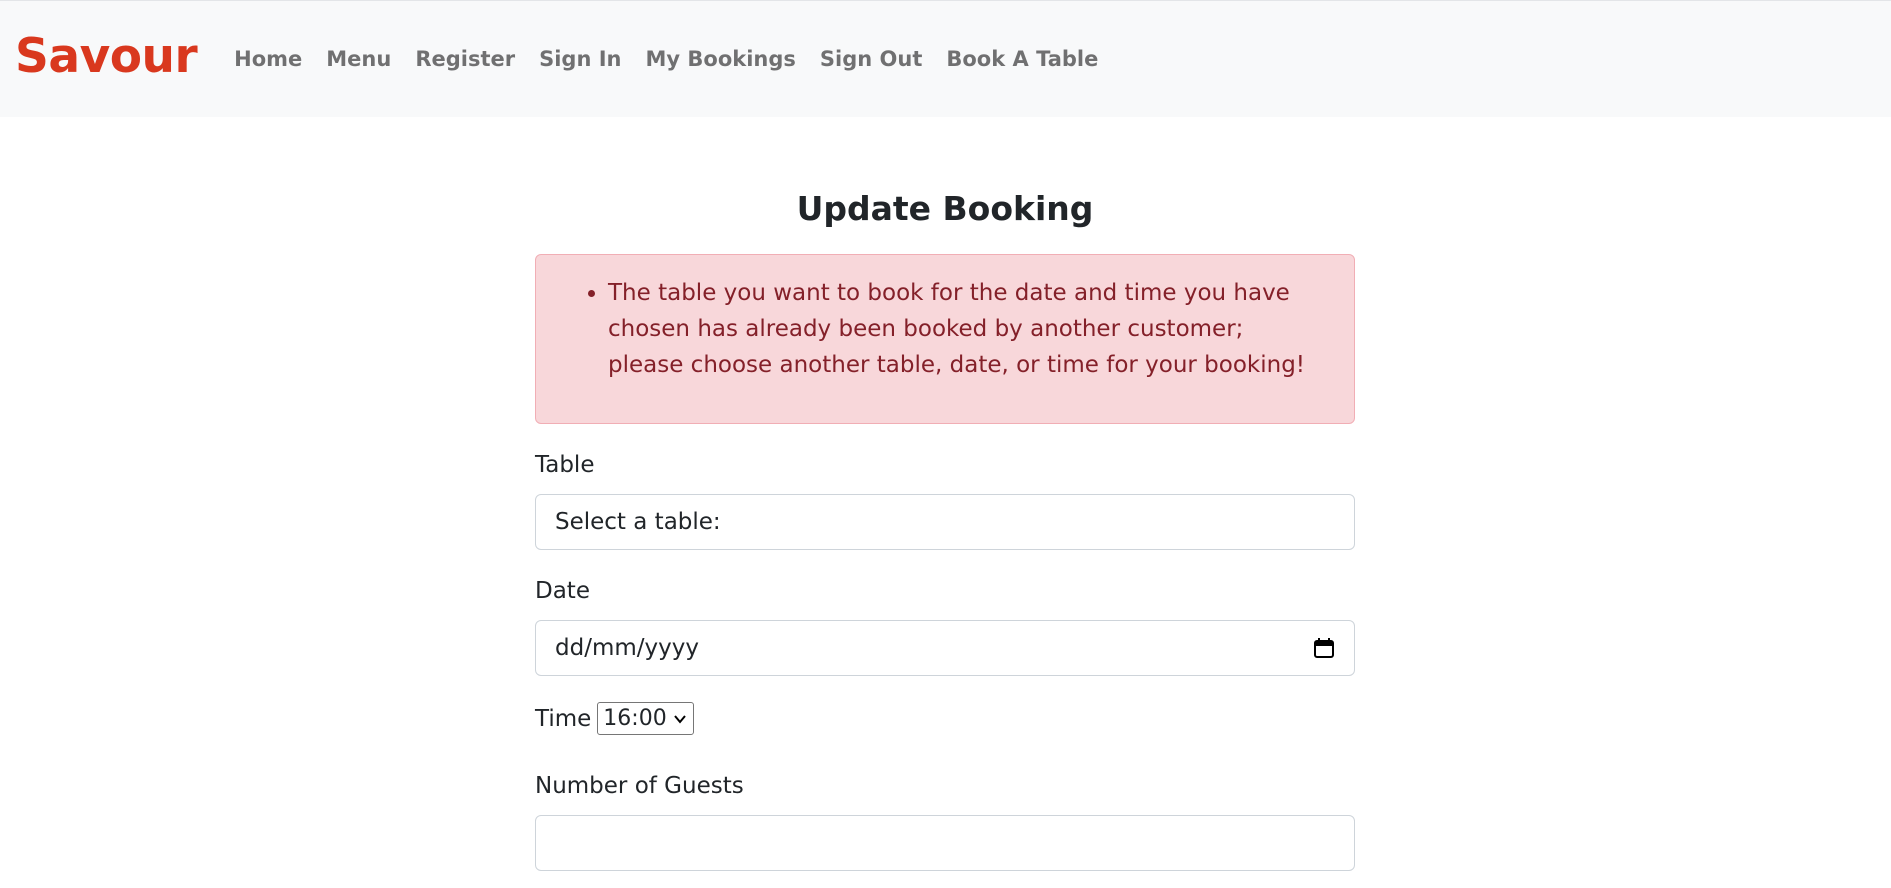 This screenshot has height=888, width=1891. Describe the element at coordinates (639, 786) in the screenshot. I see `guests-label: Number of Guests` at that location.